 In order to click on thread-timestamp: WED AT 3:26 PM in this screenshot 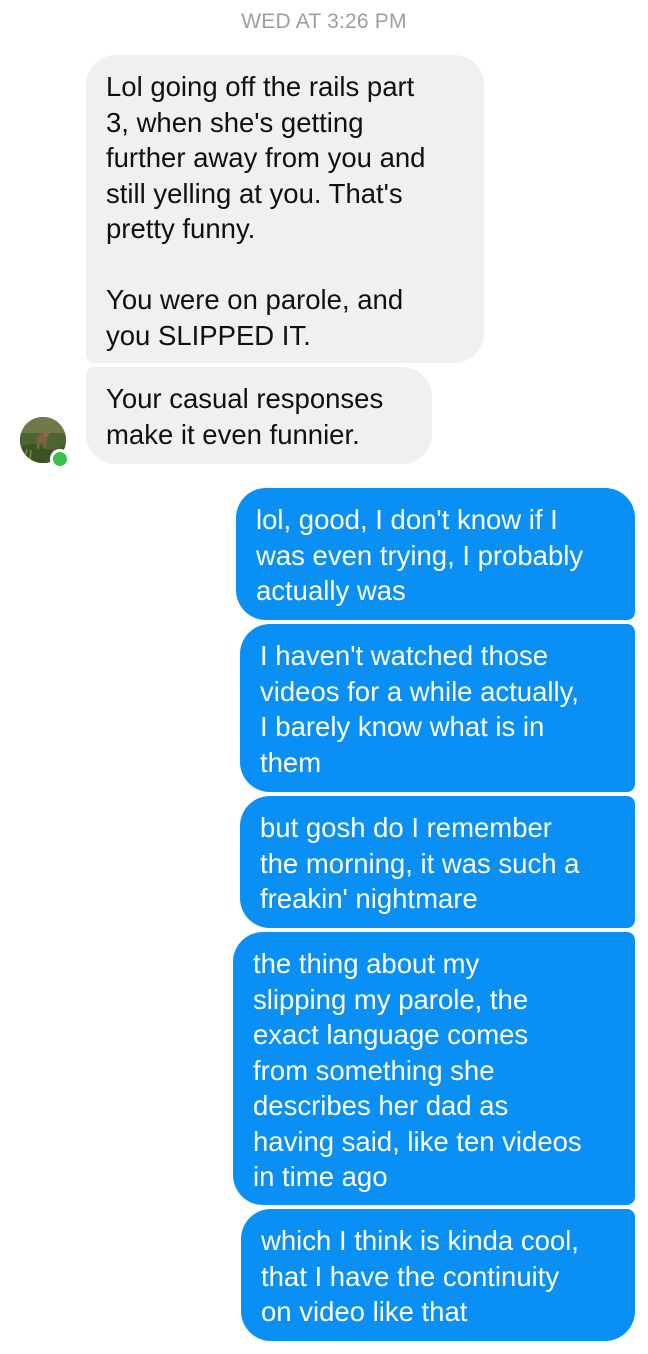, I will do `click(324, 21)`.